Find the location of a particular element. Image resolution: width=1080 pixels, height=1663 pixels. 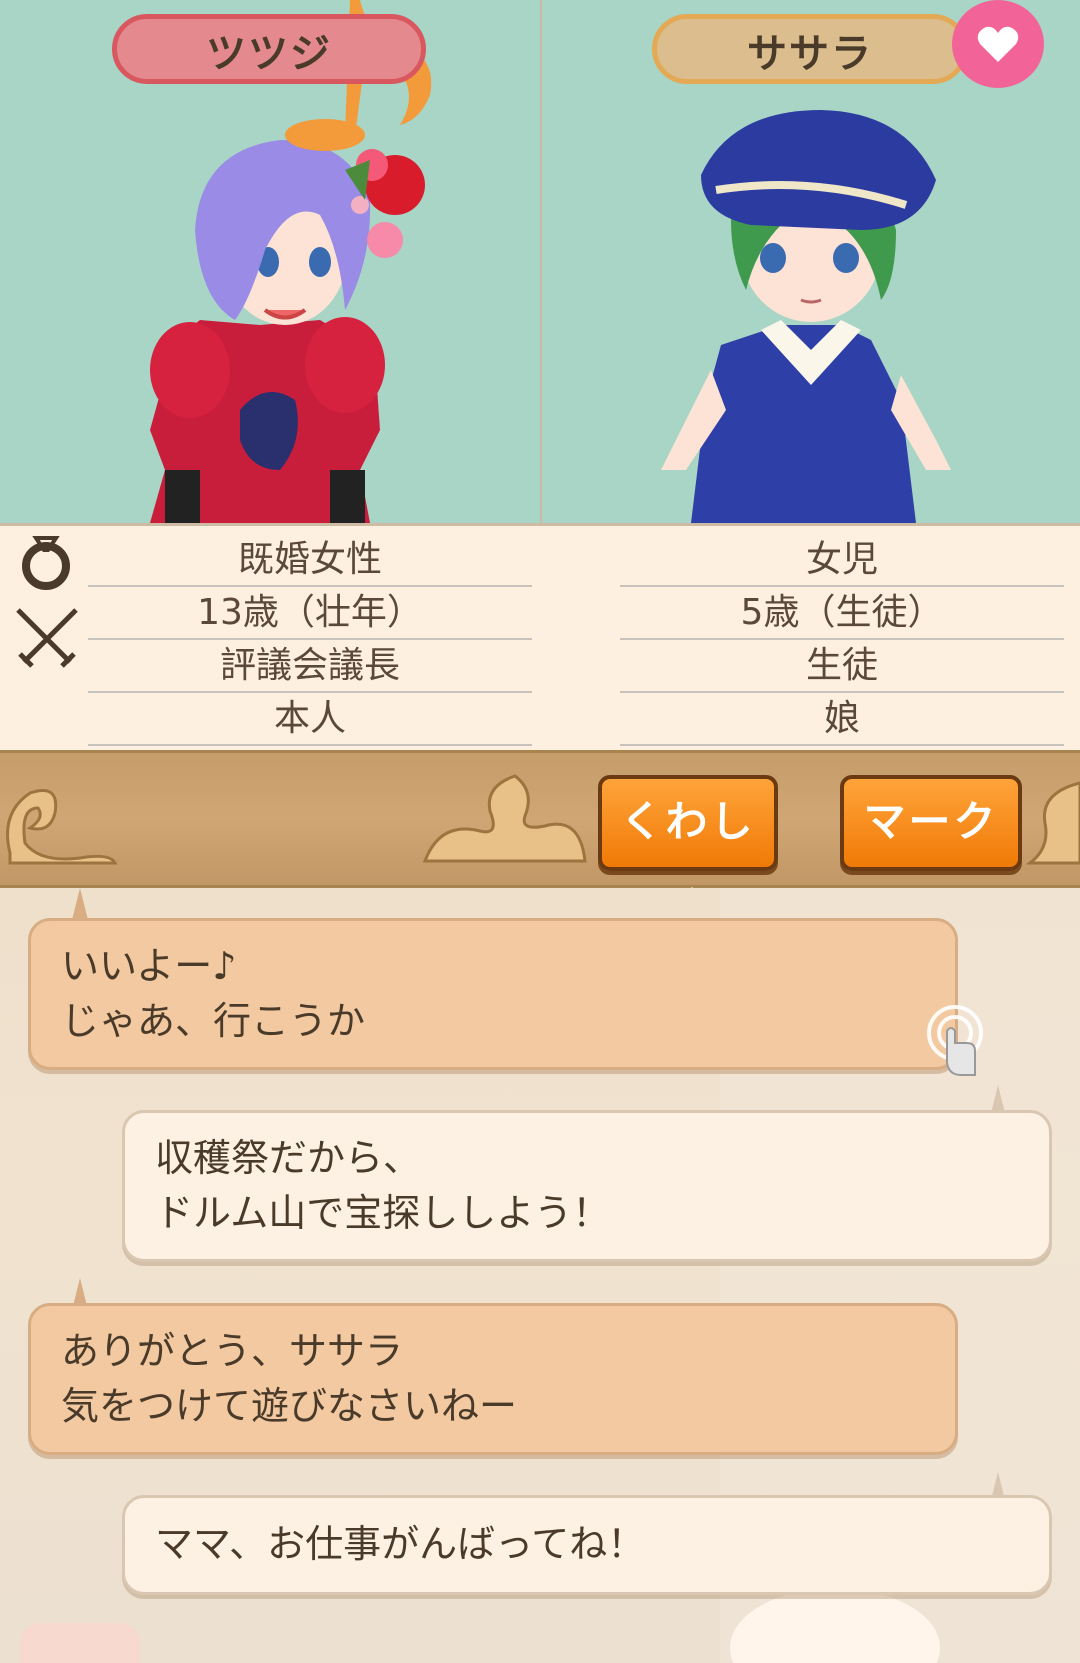

action-bar: くわしく マーク is located at coordinates (540, 841).